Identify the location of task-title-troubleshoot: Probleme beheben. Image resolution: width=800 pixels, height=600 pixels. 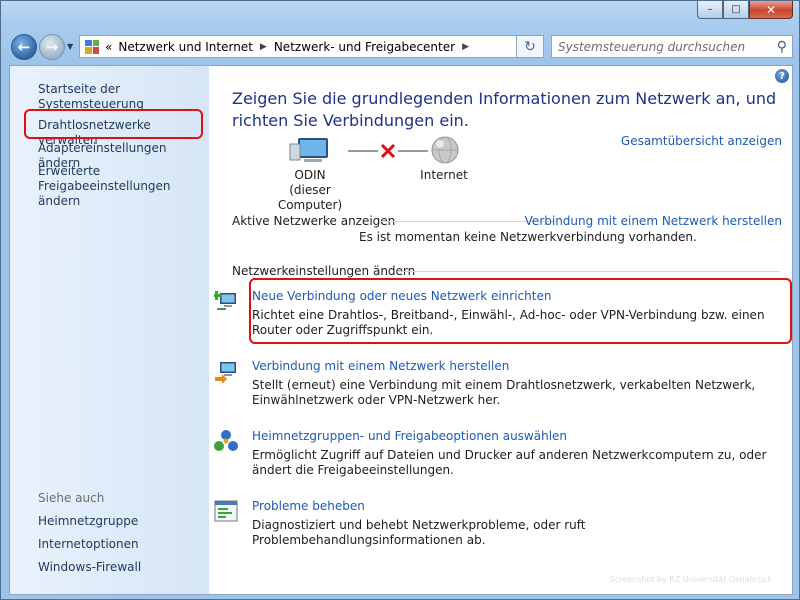
(308, 506).